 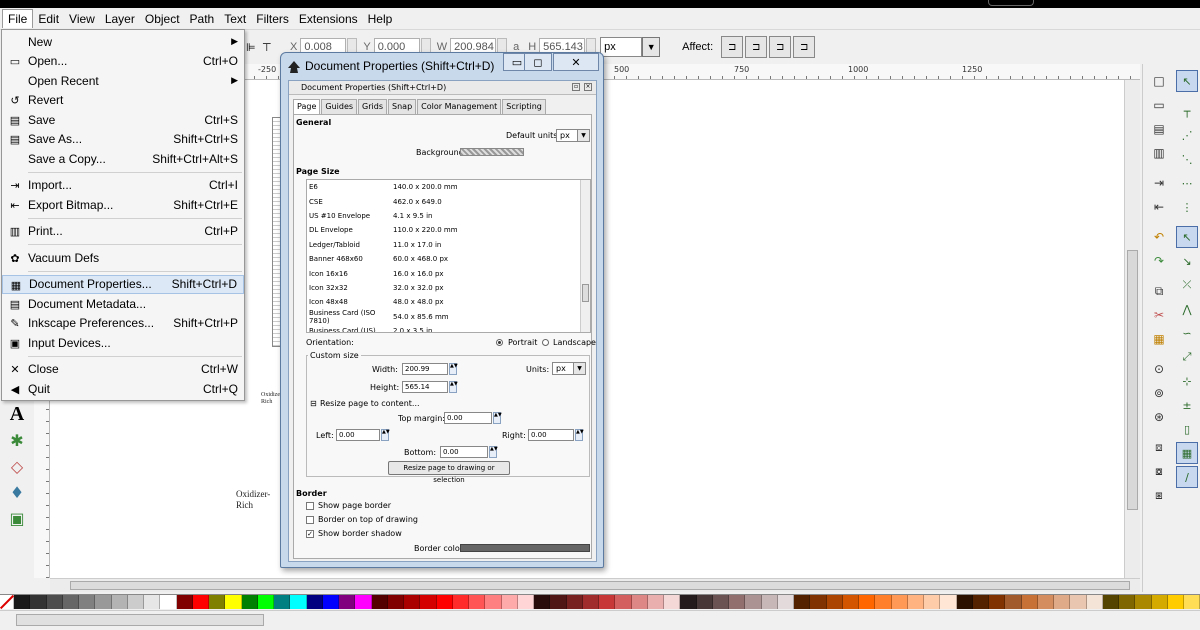 What do you see at coordinates (756, 47) in the screenshot?
I see `affect-corners-button: ⊐` at bounding box center [756, 47].